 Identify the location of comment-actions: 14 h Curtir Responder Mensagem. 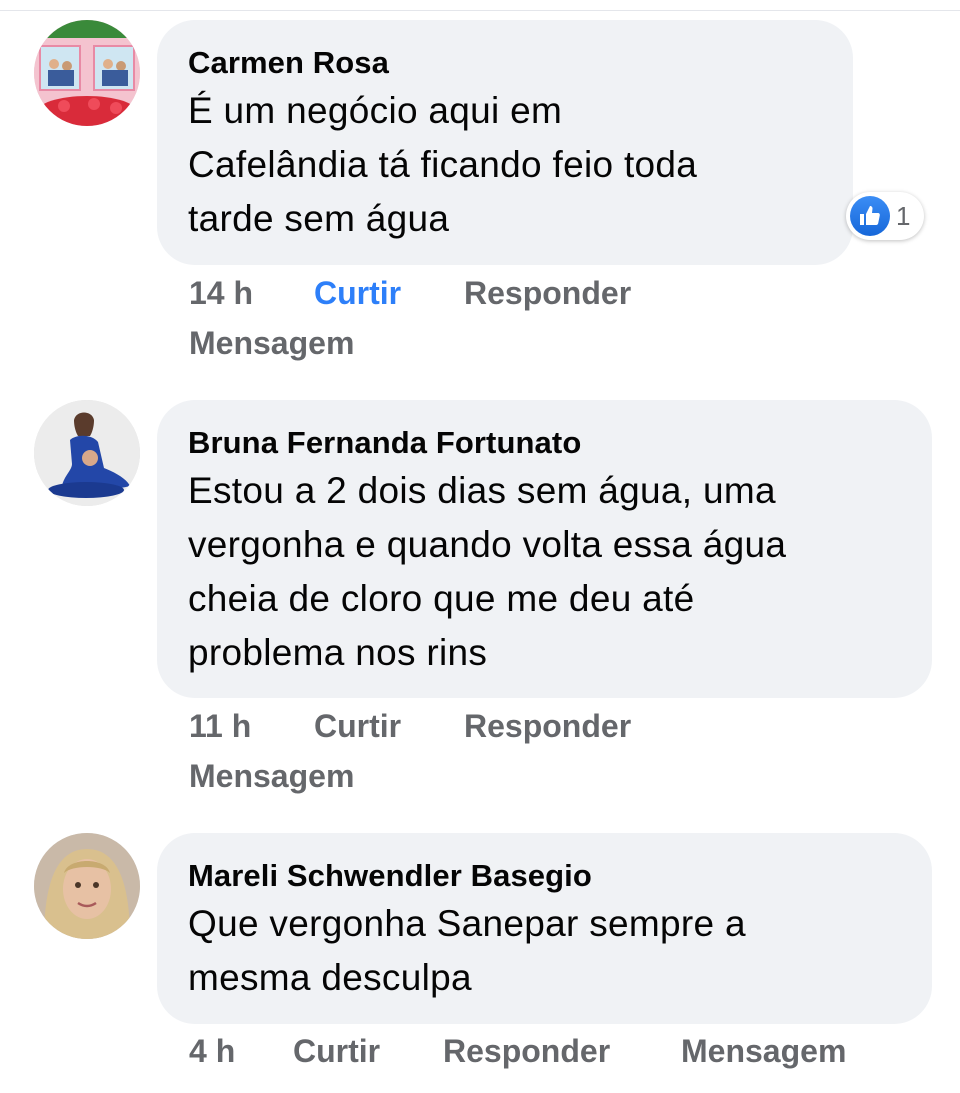
(410, 318).